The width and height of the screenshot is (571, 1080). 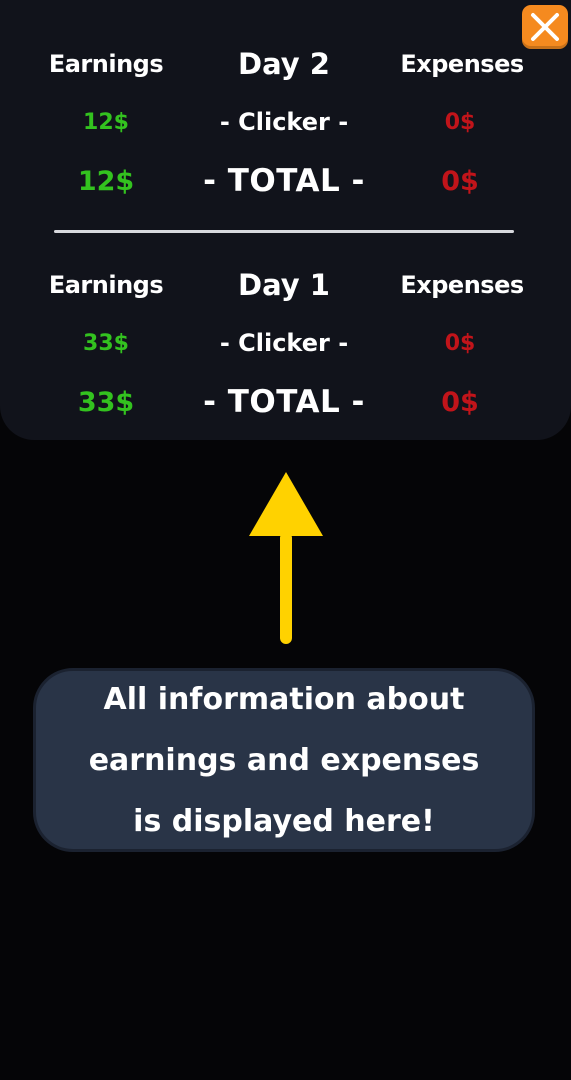 What do you see at coordinates (106, 402) in the screenshot?
I see `total-earnings: 33$` at bounding box center [106, 402].